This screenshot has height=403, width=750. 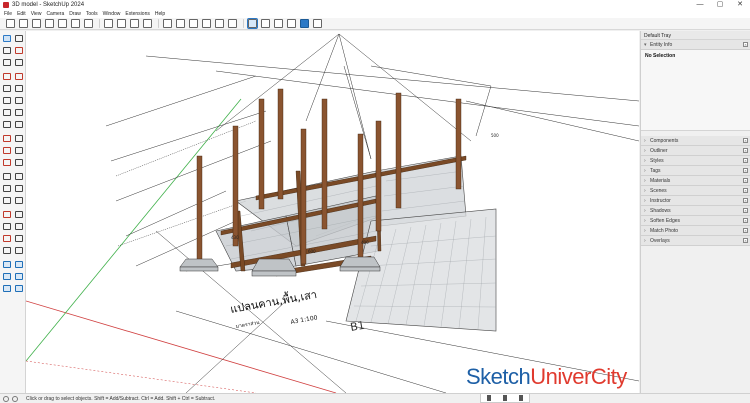 What do you see at coordinates (278, 23) in the screenshot?
I see `hidden-line-icon` at bounding box center [278, 23].